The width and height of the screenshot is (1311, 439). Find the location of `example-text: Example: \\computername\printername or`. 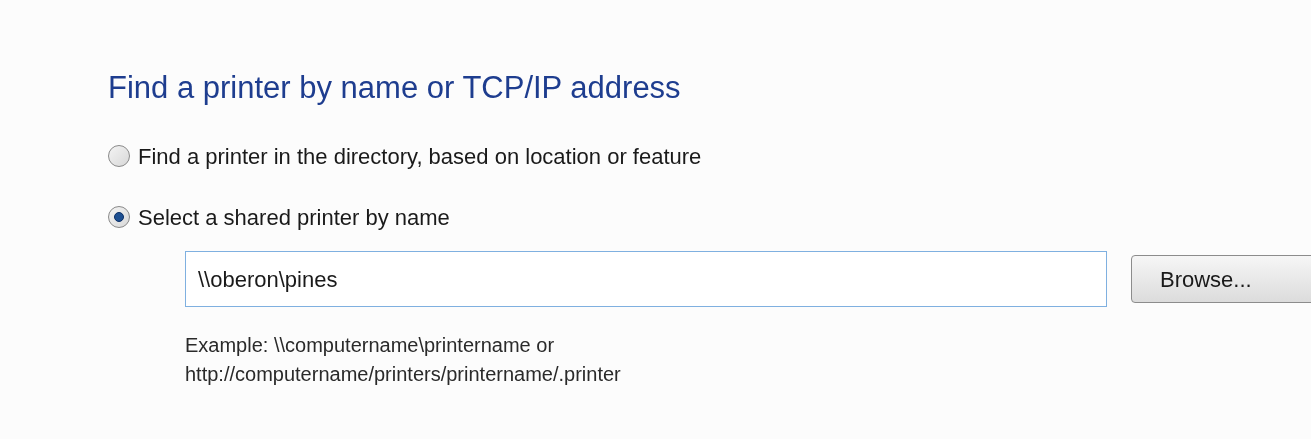

example-text: Example: \\computername\printername or is located at coordinates (370, 345).